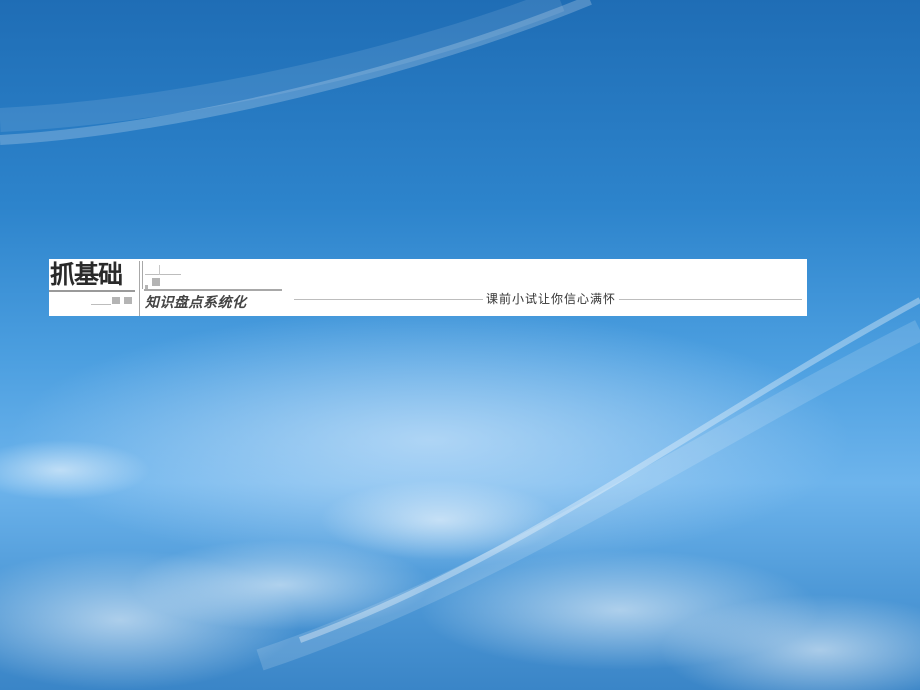 The image size is (920, 690). Describe the element at coordinates (86, 274) in the screenshot. I see `section-title: 抓基础` at that location.